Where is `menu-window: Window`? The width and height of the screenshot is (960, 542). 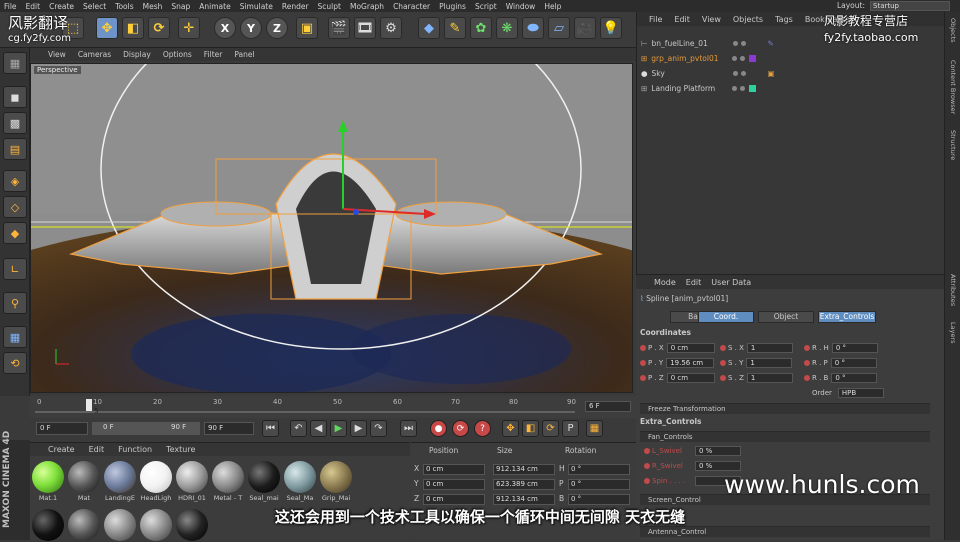
menu-window: Window is located at coordinates (521, 6).